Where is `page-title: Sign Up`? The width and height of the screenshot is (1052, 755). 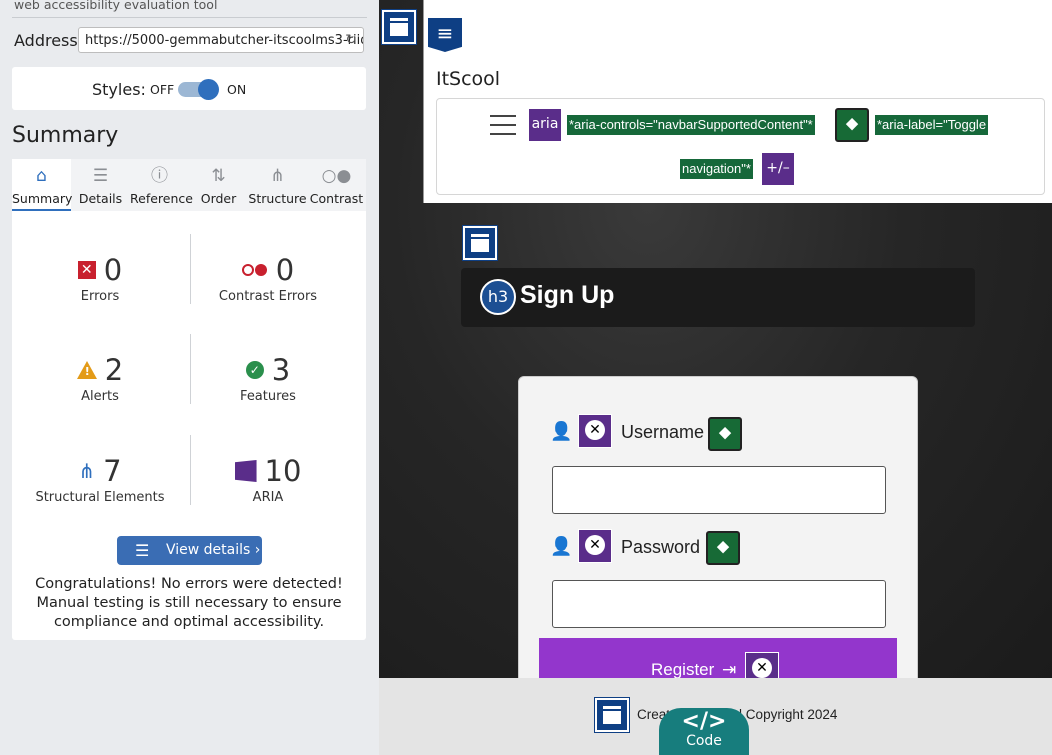 page-title: Sign Up is located at coordinates (567, 295).